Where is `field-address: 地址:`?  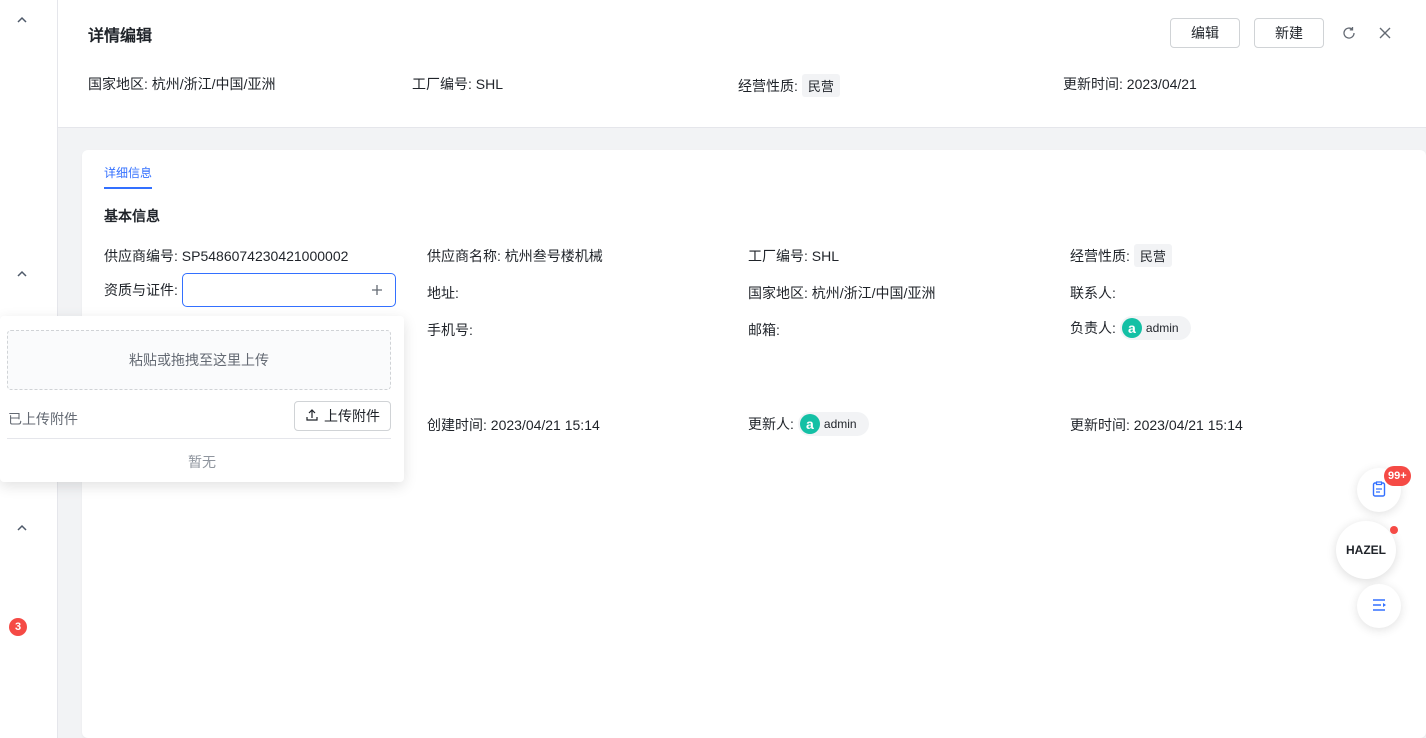 field-address: 地址: is located at coordinates (443, 293).